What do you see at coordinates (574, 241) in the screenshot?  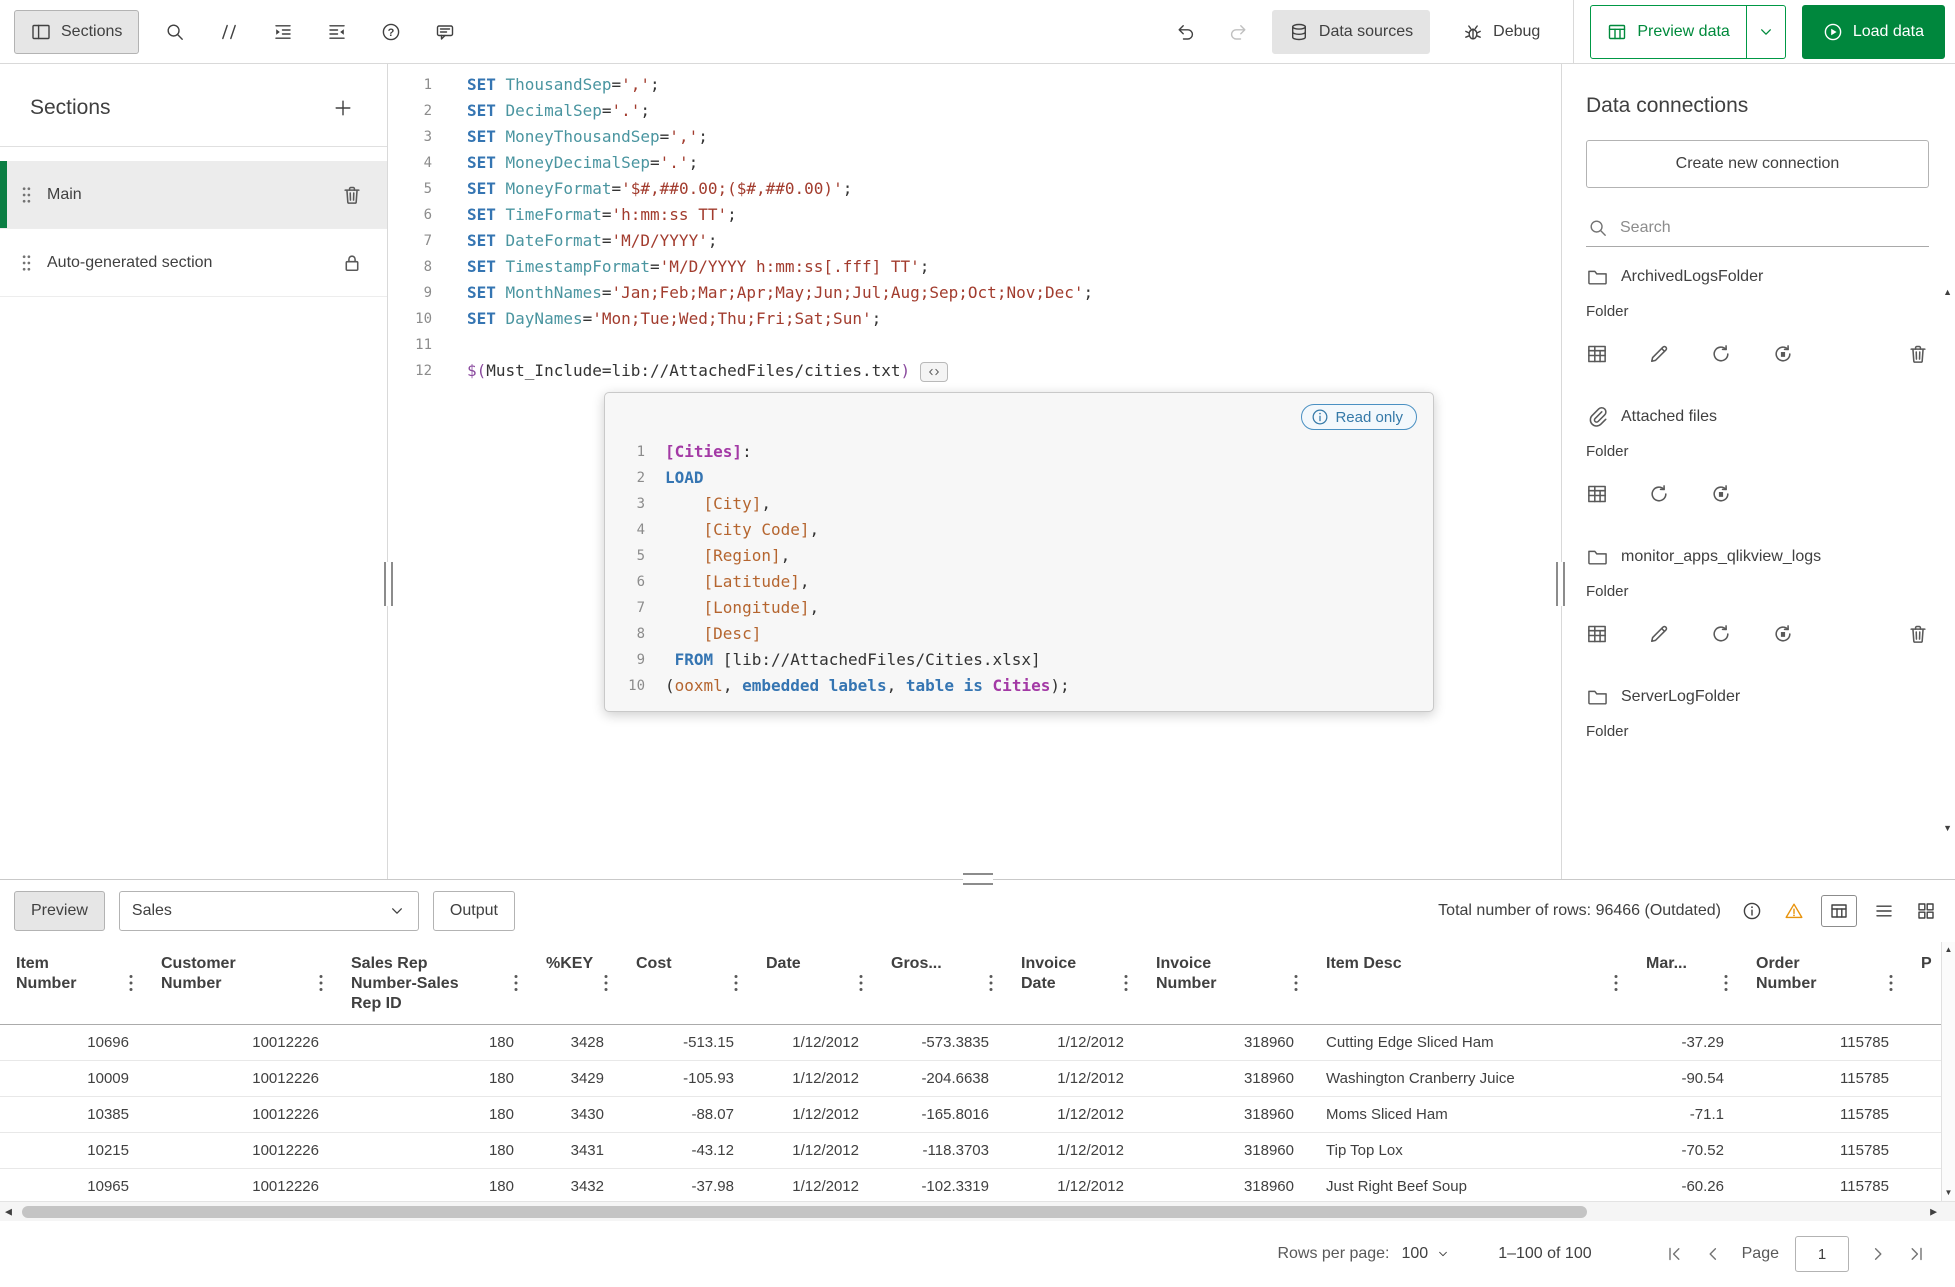 I see `code-text: SET DateFormat='M/D/YYYY';` at bounding box center [574, 241].